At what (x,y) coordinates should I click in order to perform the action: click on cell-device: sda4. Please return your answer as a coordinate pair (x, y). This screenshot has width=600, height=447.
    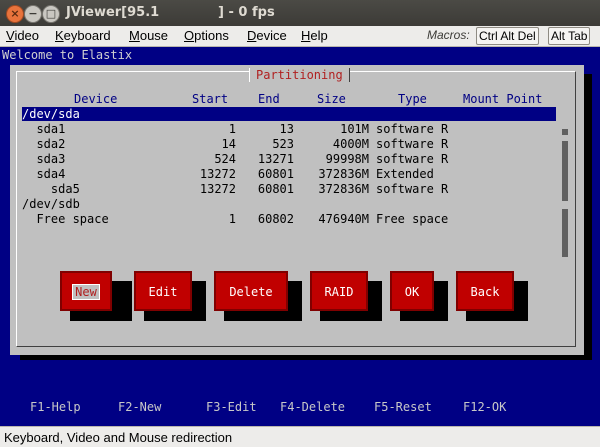
    Looking at the image, I should click on (44, 174).